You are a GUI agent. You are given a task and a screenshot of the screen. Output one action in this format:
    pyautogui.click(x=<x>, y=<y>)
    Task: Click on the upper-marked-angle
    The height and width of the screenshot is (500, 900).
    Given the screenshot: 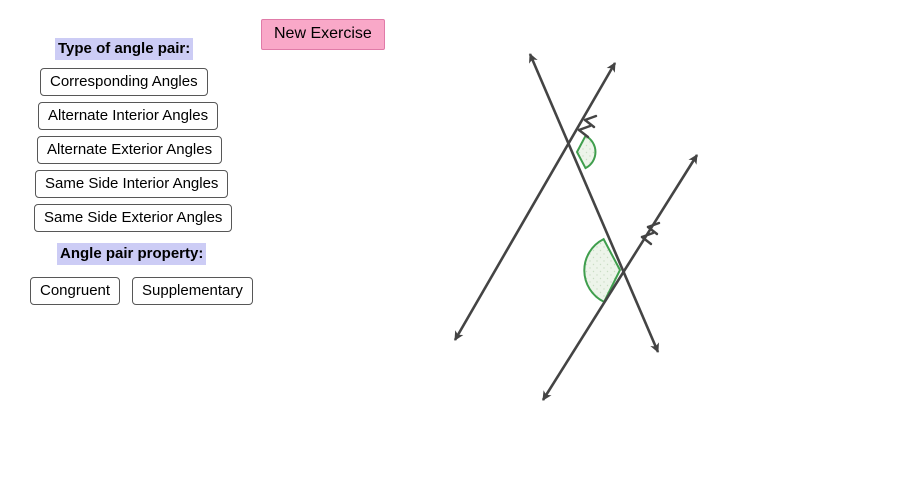 What is the action you would take?
    pyautogui.click(x=586, y=152)
    